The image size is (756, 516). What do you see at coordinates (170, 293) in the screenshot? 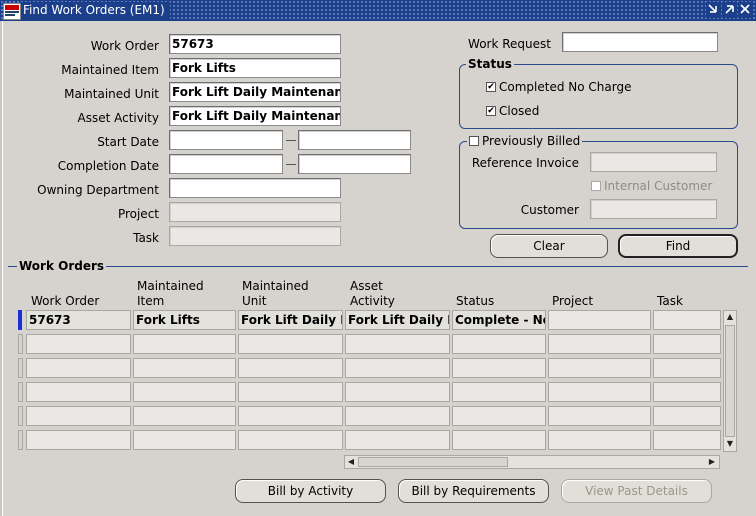
I see `column-header-maintained-item: Maintained Item` at bounding box center [170, 293].